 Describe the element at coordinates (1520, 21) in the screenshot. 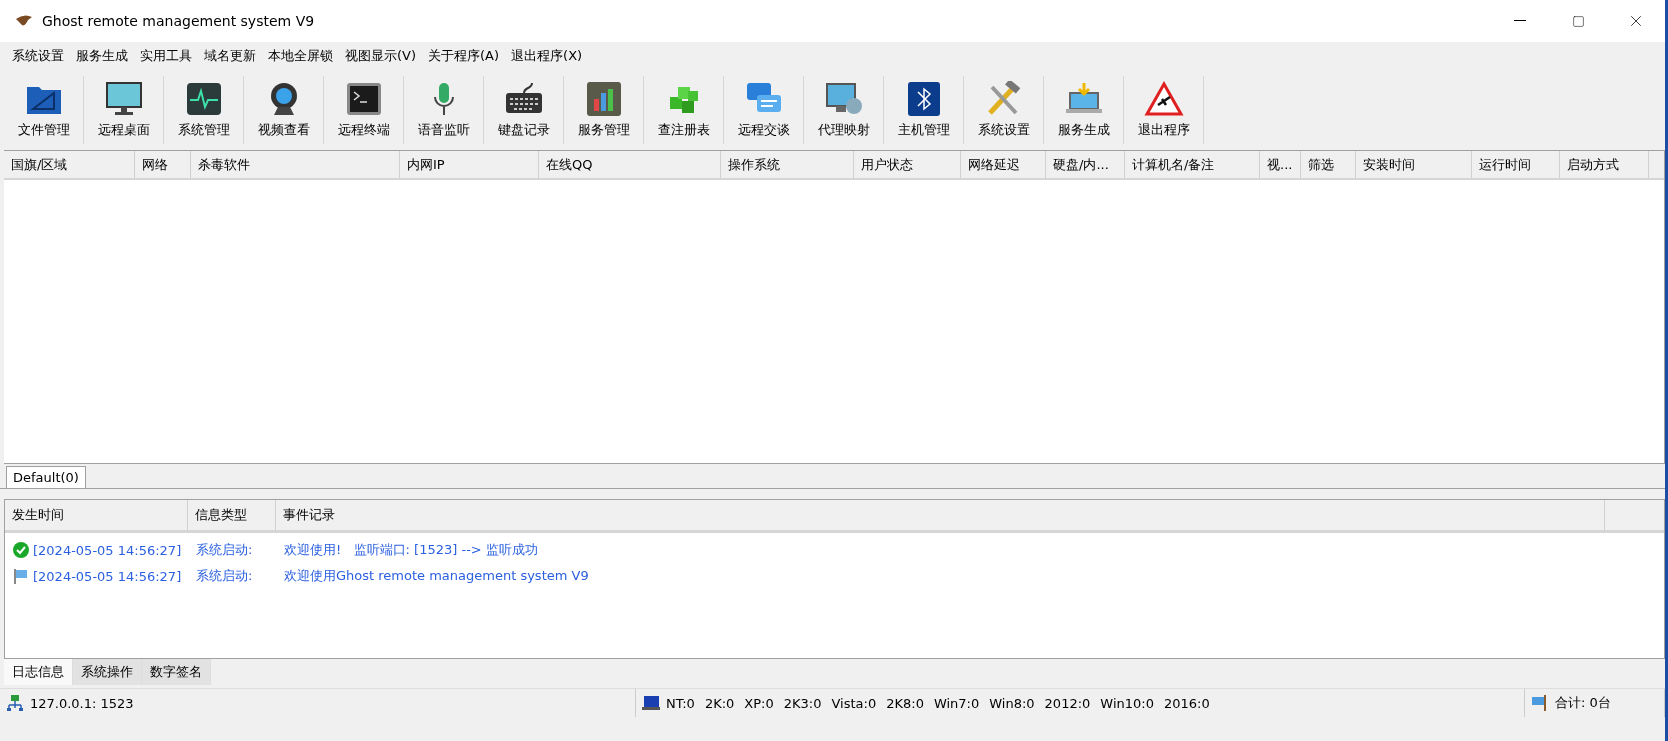

I see `minimize-icon` at that location.